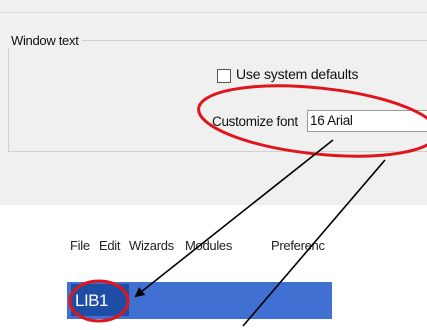 Image resolution: width=427 pixels, height=330 pixels. I want to click on highlight-ellipse-font-field, so click(312, 121).